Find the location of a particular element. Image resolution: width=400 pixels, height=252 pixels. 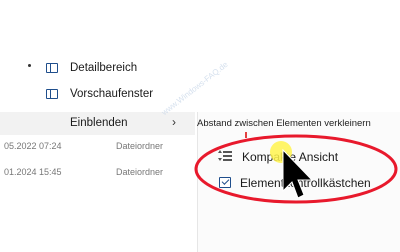

mouse-cursor-icon is located at coordinates (298, 173).